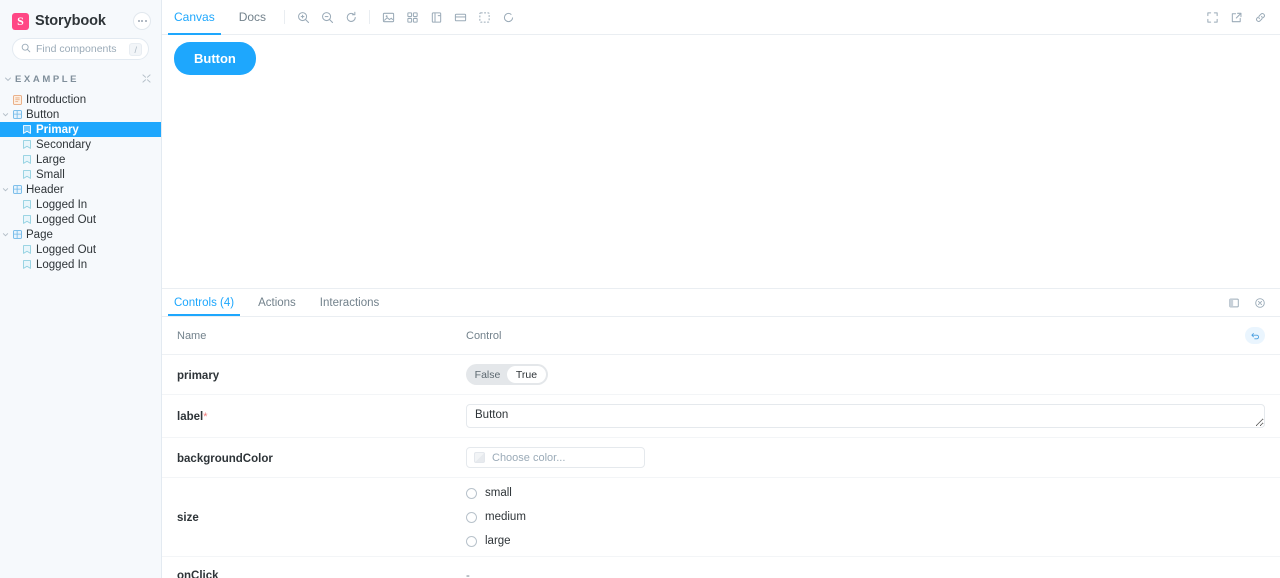  What do you see at coordinates (505, 517) in the screenshot?
I see `radio-option-label: medium` at bounding box center [505, 517].